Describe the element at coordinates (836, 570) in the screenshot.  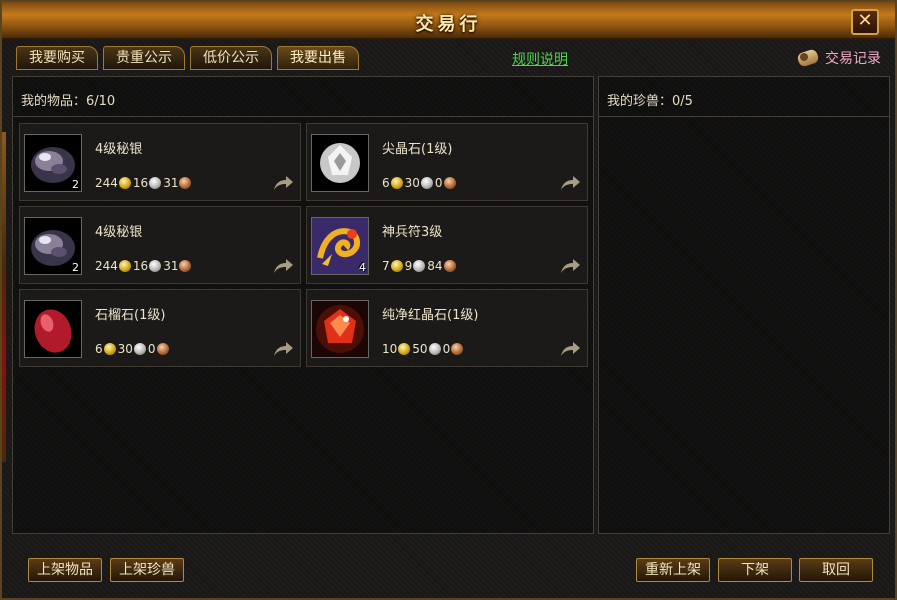
I see `retrieve-button: 取回` at that location.